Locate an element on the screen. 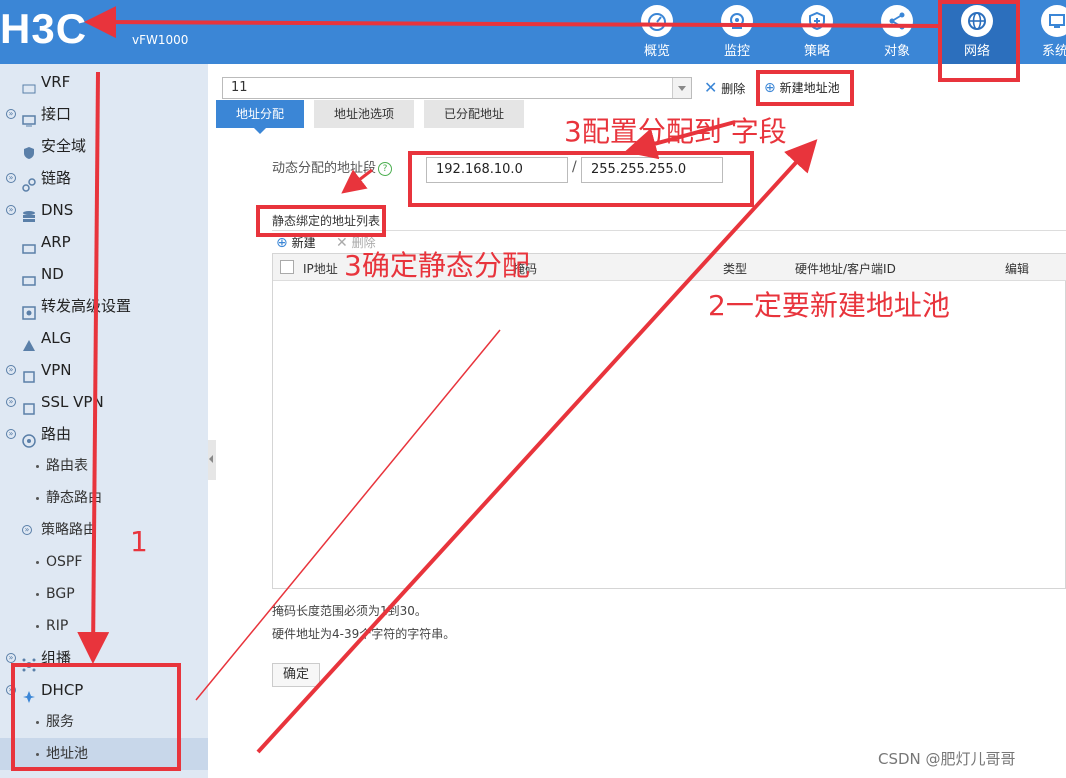  annotation-text-new-pool: 2一定要新建地址池 is located at coordinates (829, 305).